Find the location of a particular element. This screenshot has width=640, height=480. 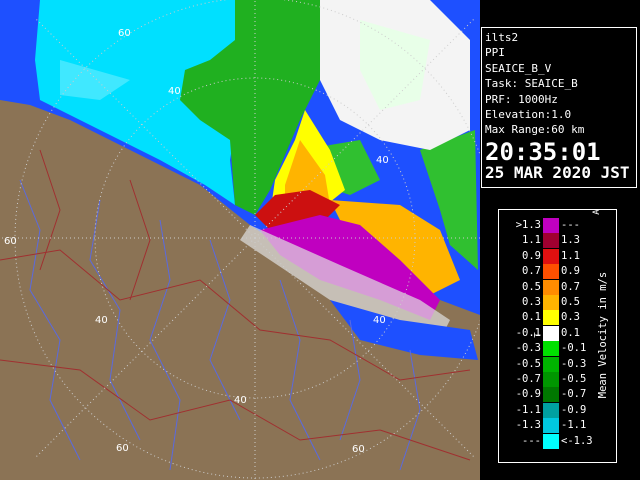

radar-name: ilts2 is located at coordinates (502, 37).